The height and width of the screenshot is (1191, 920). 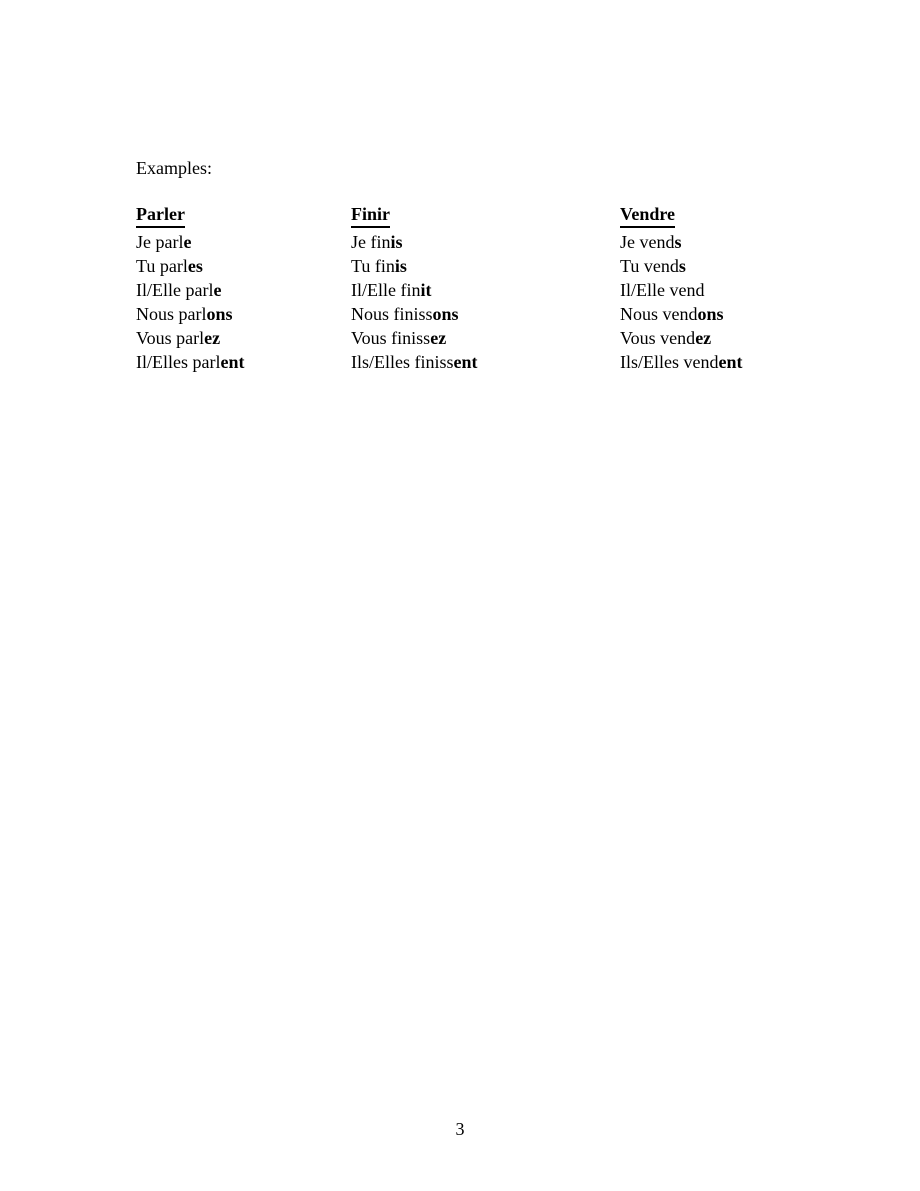 I want to click on conjugation-stem: Tu vend, so click(x=649, y=266).